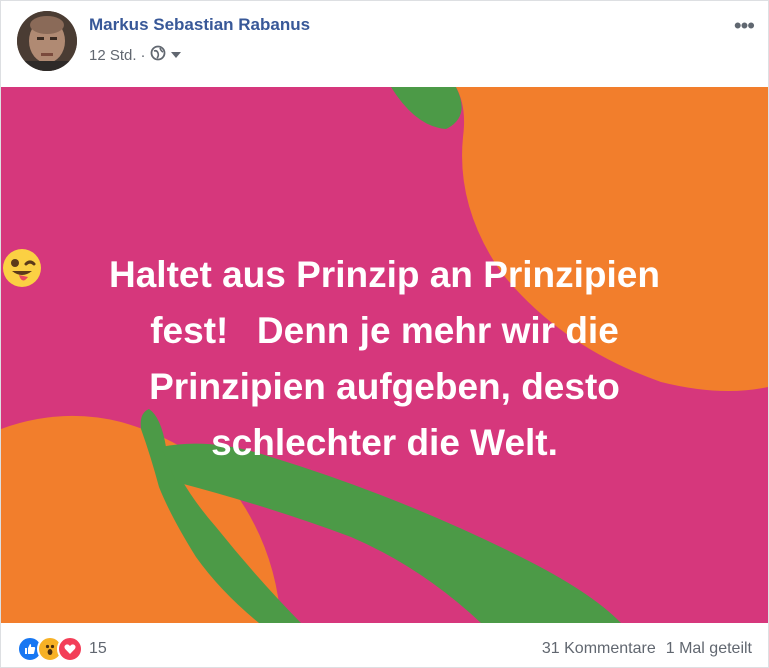 The height and width of the screenshot is (668, 769). What do you see at coordinates (98, 648) in the screenshot?
I see `reaction-count: 15` at bounding box center [98, 648].